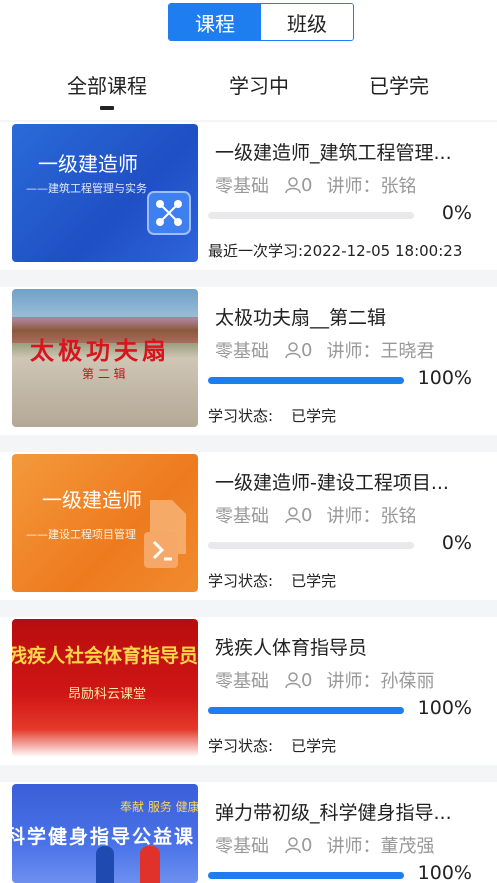 This screenshot has height=883, width=497. Describe the element at coordinates (159, 807) in the screenshot. I see `thumbnail-subtitle: 奉献 服务 健康` at that location.